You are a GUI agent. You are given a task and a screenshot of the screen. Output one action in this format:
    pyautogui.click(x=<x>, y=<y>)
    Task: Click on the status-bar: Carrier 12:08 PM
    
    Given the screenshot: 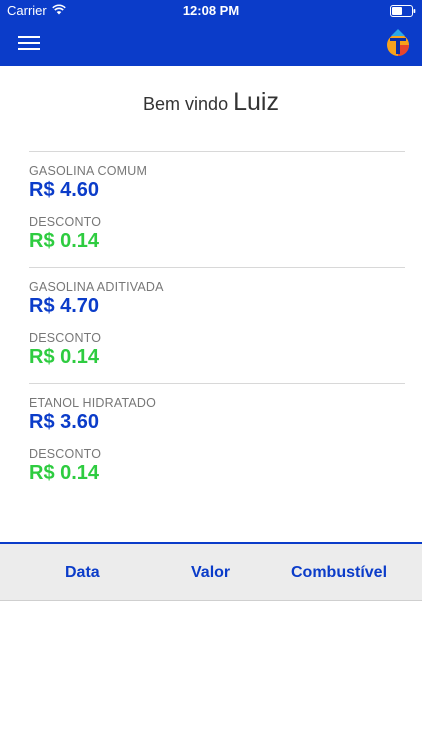 What is the action you would take?
    pyautogui.click(x=211, y=11)
    